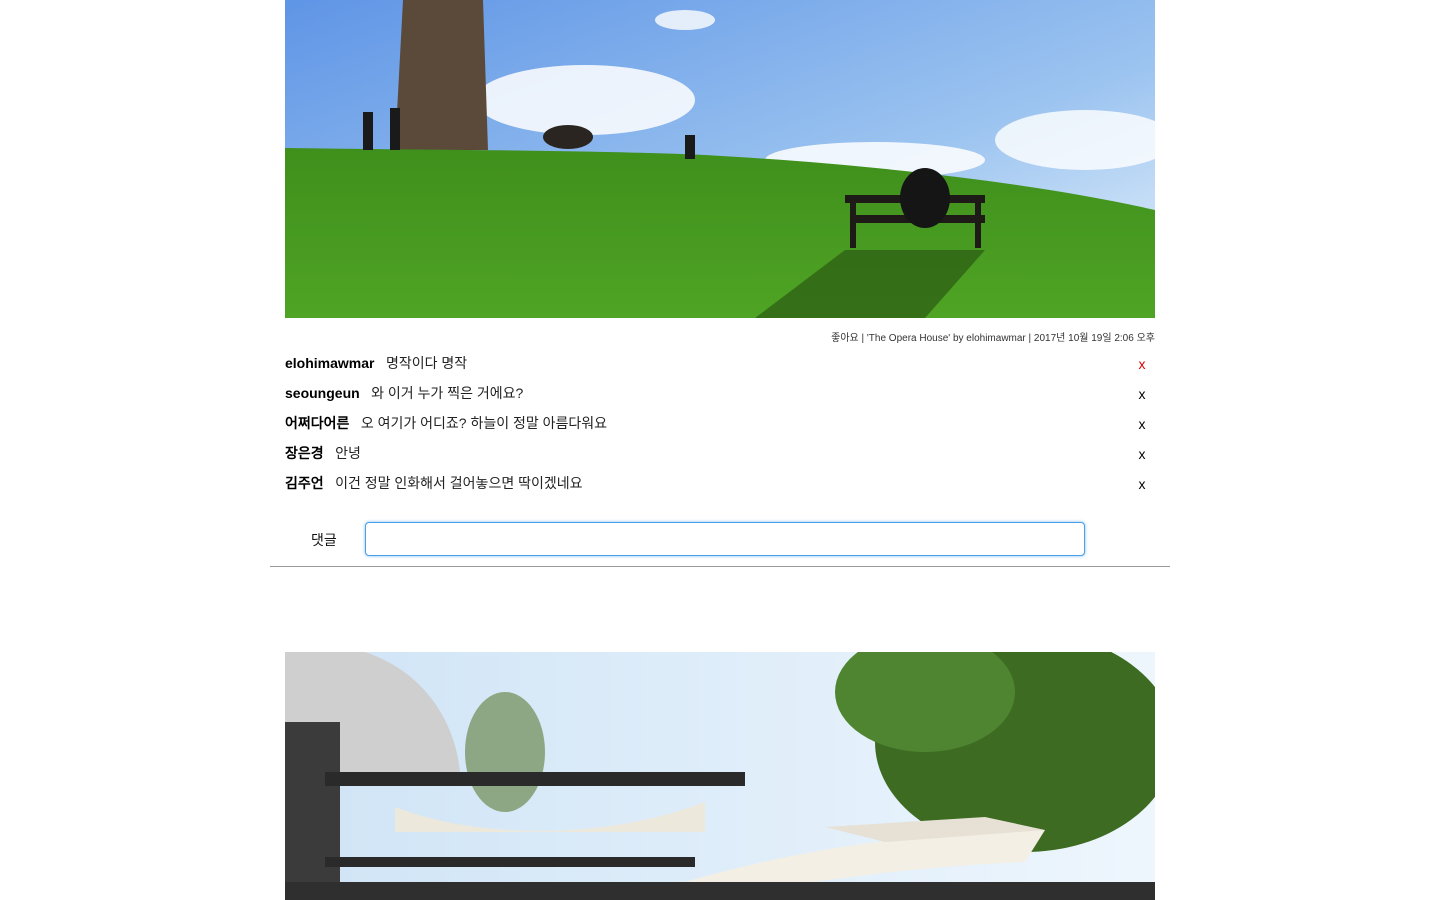  I want to click on comment-text: 이건 정말 인화해서 걸어놓으면 딱이겠네요, so click(459, 483).